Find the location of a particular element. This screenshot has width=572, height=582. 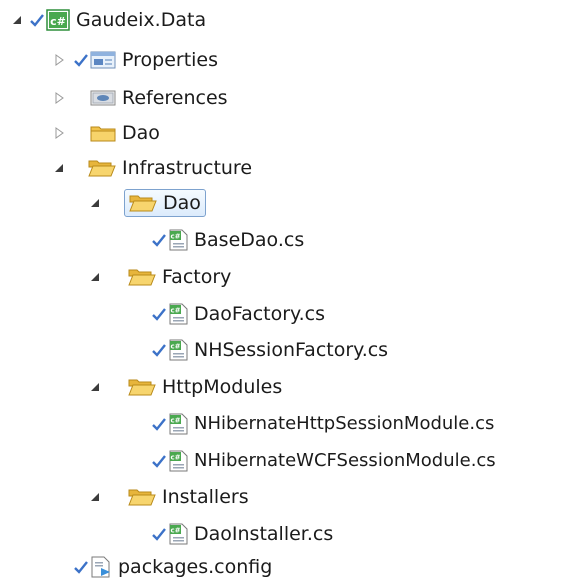

project-label: Gaudeix.Data is located at coordinates (141, 20).